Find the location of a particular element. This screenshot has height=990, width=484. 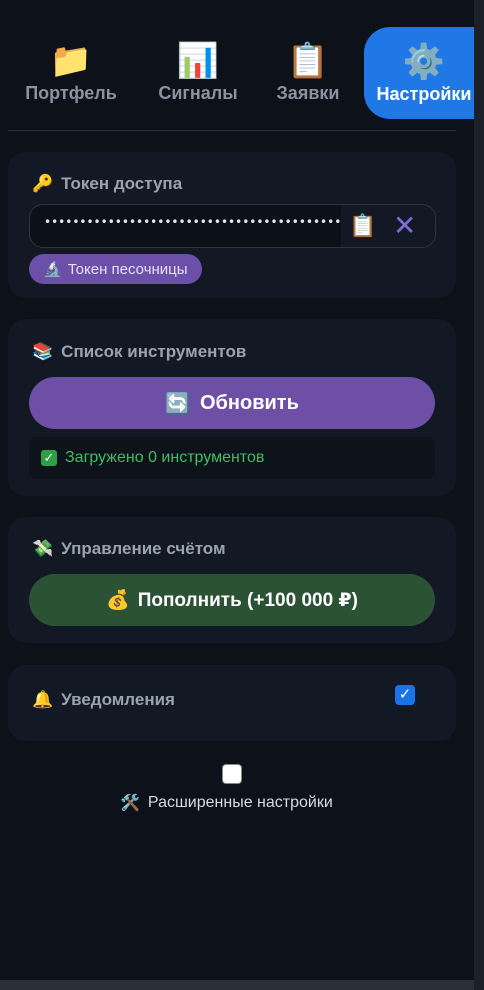

folder-icon: 📁 is located at coordinates (71, 60).